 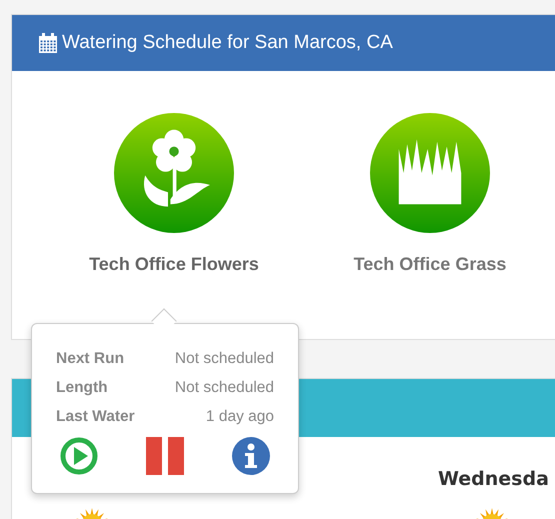 What do you see at coordinates (240, 417) in the screenshot?
I see `info-value: 1 day ago` at bounding box center [240, 417].